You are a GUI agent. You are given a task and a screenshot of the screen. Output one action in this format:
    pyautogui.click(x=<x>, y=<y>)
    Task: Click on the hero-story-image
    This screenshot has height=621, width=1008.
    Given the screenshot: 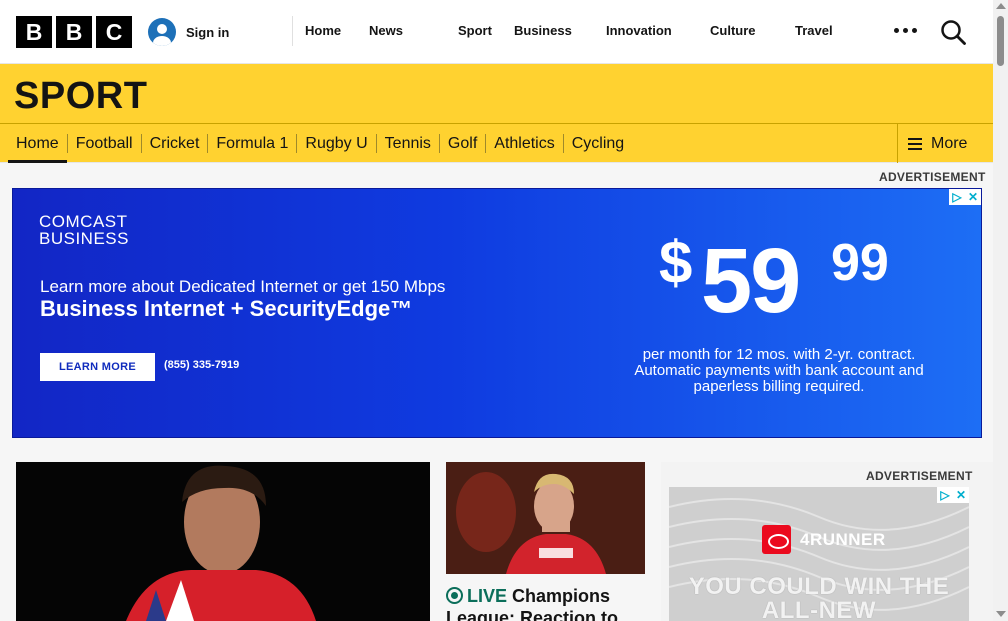 What is the action you would take?
    pyautogui.click(x=223, y=541)
    